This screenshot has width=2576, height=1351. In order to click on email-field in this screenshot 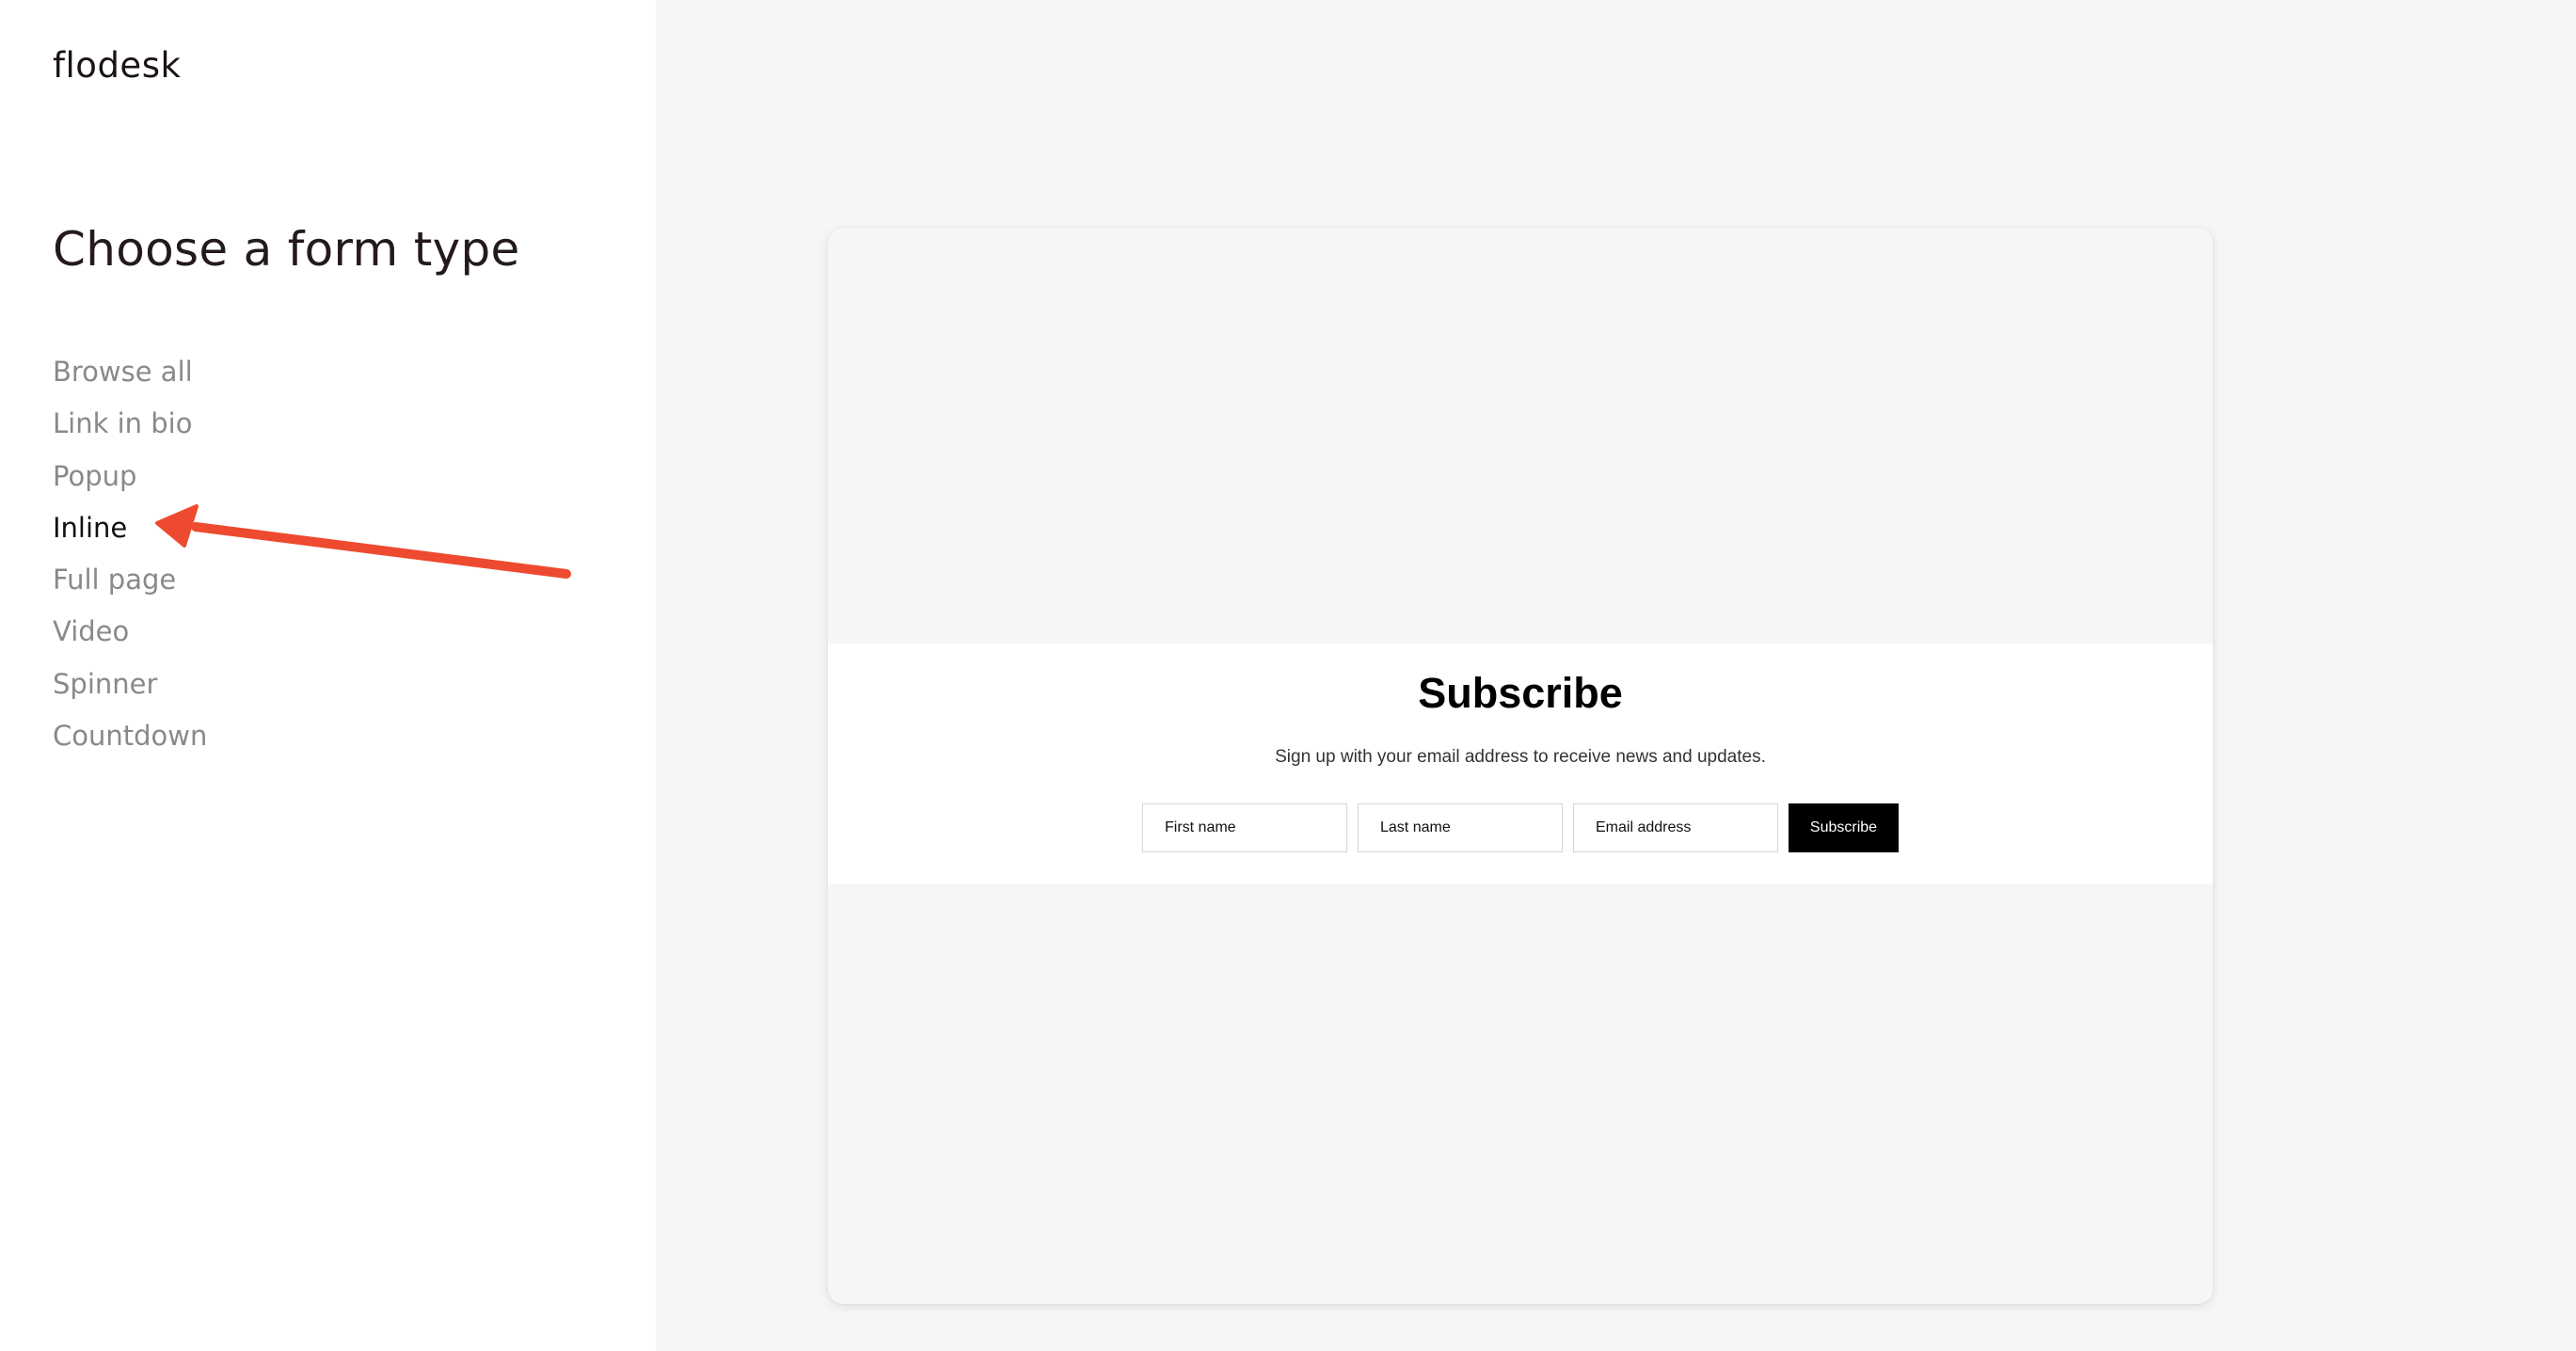, I will do `click(1676, 827)`.